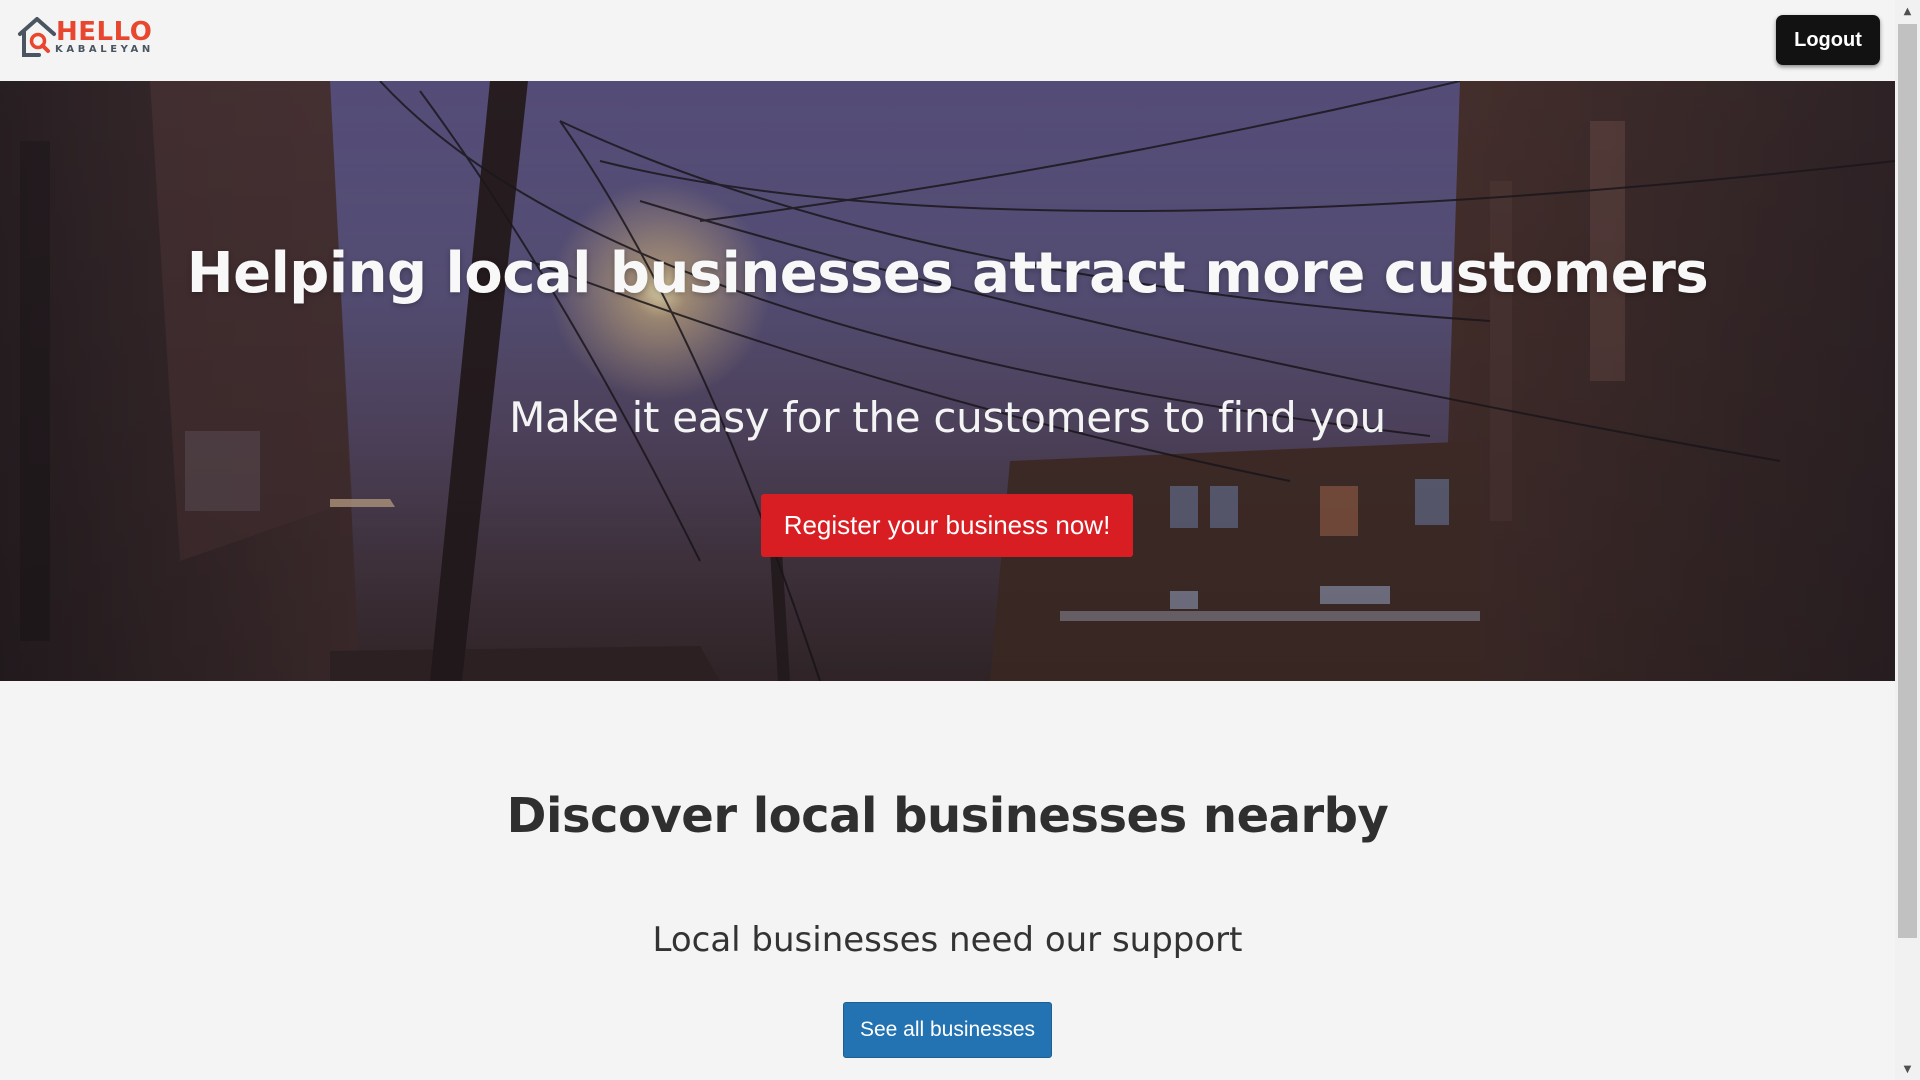 The height and width of the screenshot is (1080, 1920). What do you see at coordinates (1828, 40) in the screenshot?
I see `logout-button: Logout` at bounding box center [1828, 40].